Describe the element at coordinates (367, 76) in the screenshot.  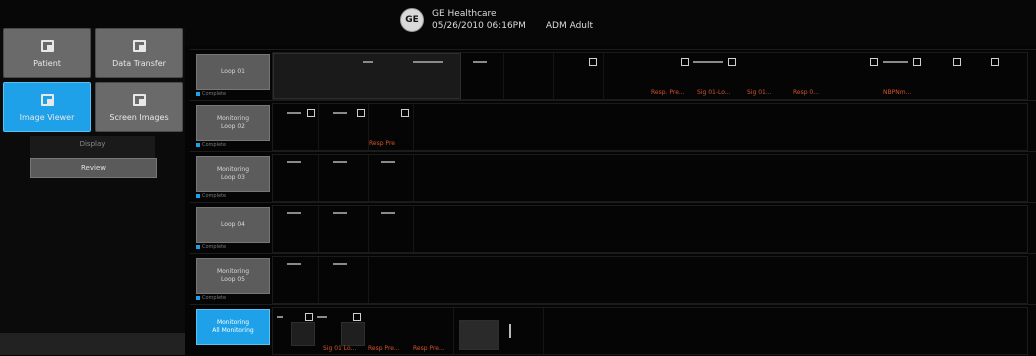
I see `waveform-thumbnail` at that location.